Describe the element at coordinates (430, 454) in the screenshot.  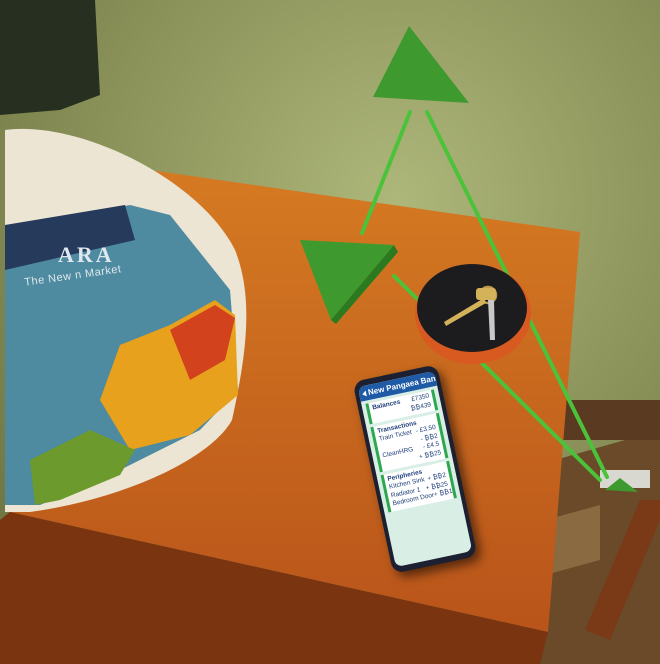
I see `transaction-value: + ₿₿25` at that location.